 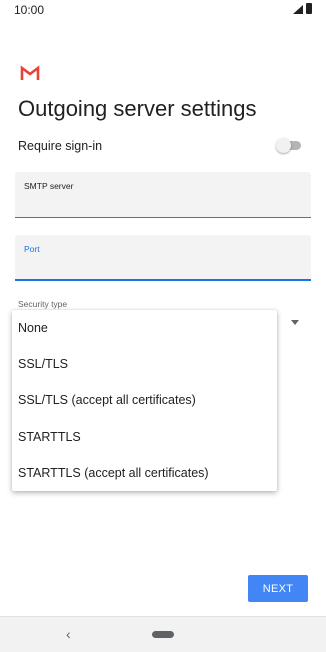 I want to click on dropdown-arrow-icon, so click(x=295, y=322).